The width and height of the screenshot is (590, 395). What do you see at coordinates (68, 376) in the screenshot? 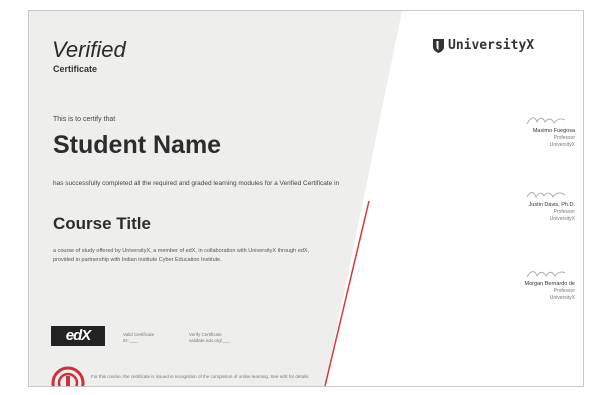
I see `seal-icon` at bounding box center [68, 376].